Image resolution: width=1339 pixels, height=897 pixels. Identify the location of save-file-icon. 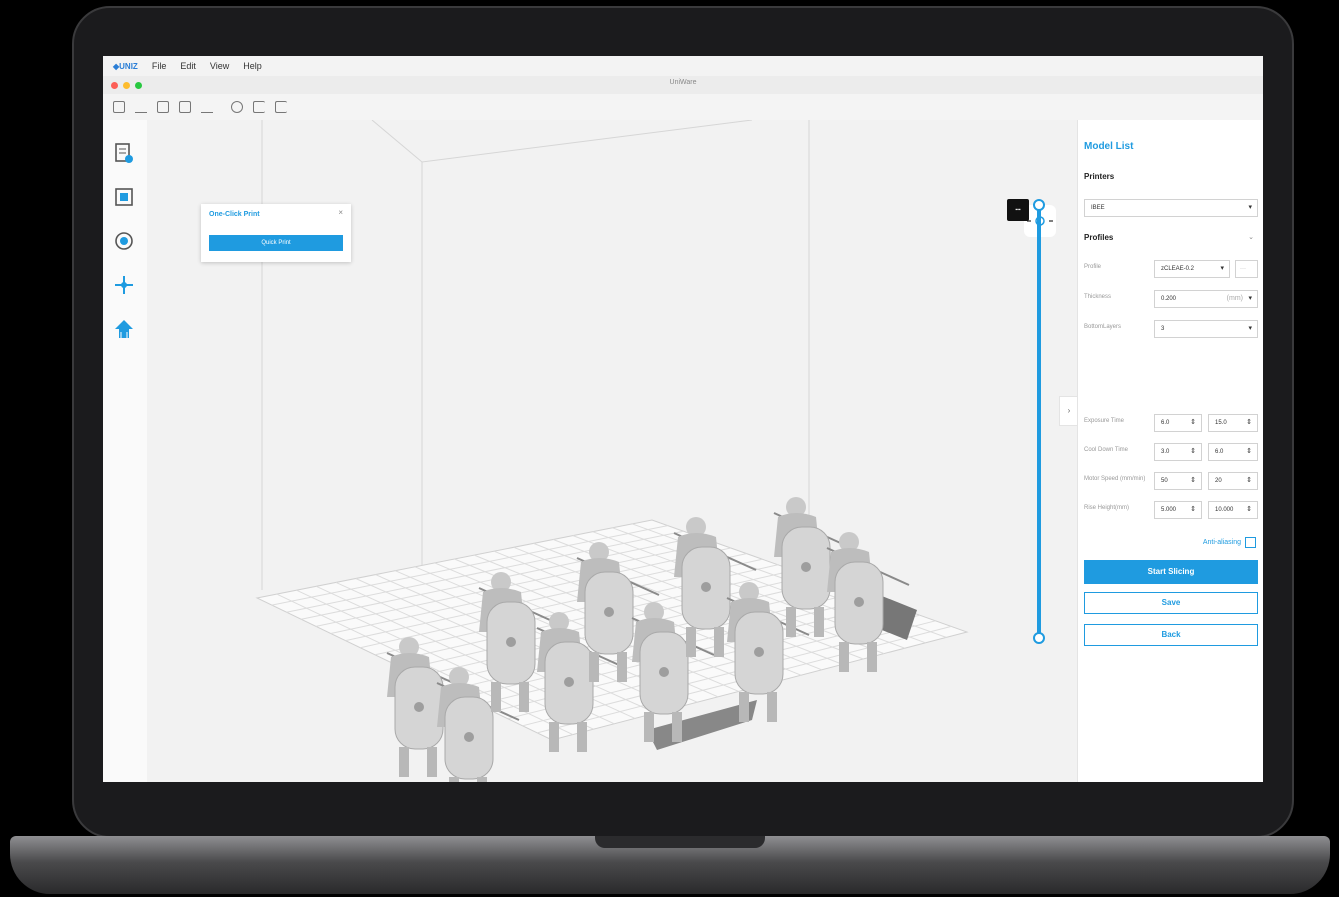
(163, 107).